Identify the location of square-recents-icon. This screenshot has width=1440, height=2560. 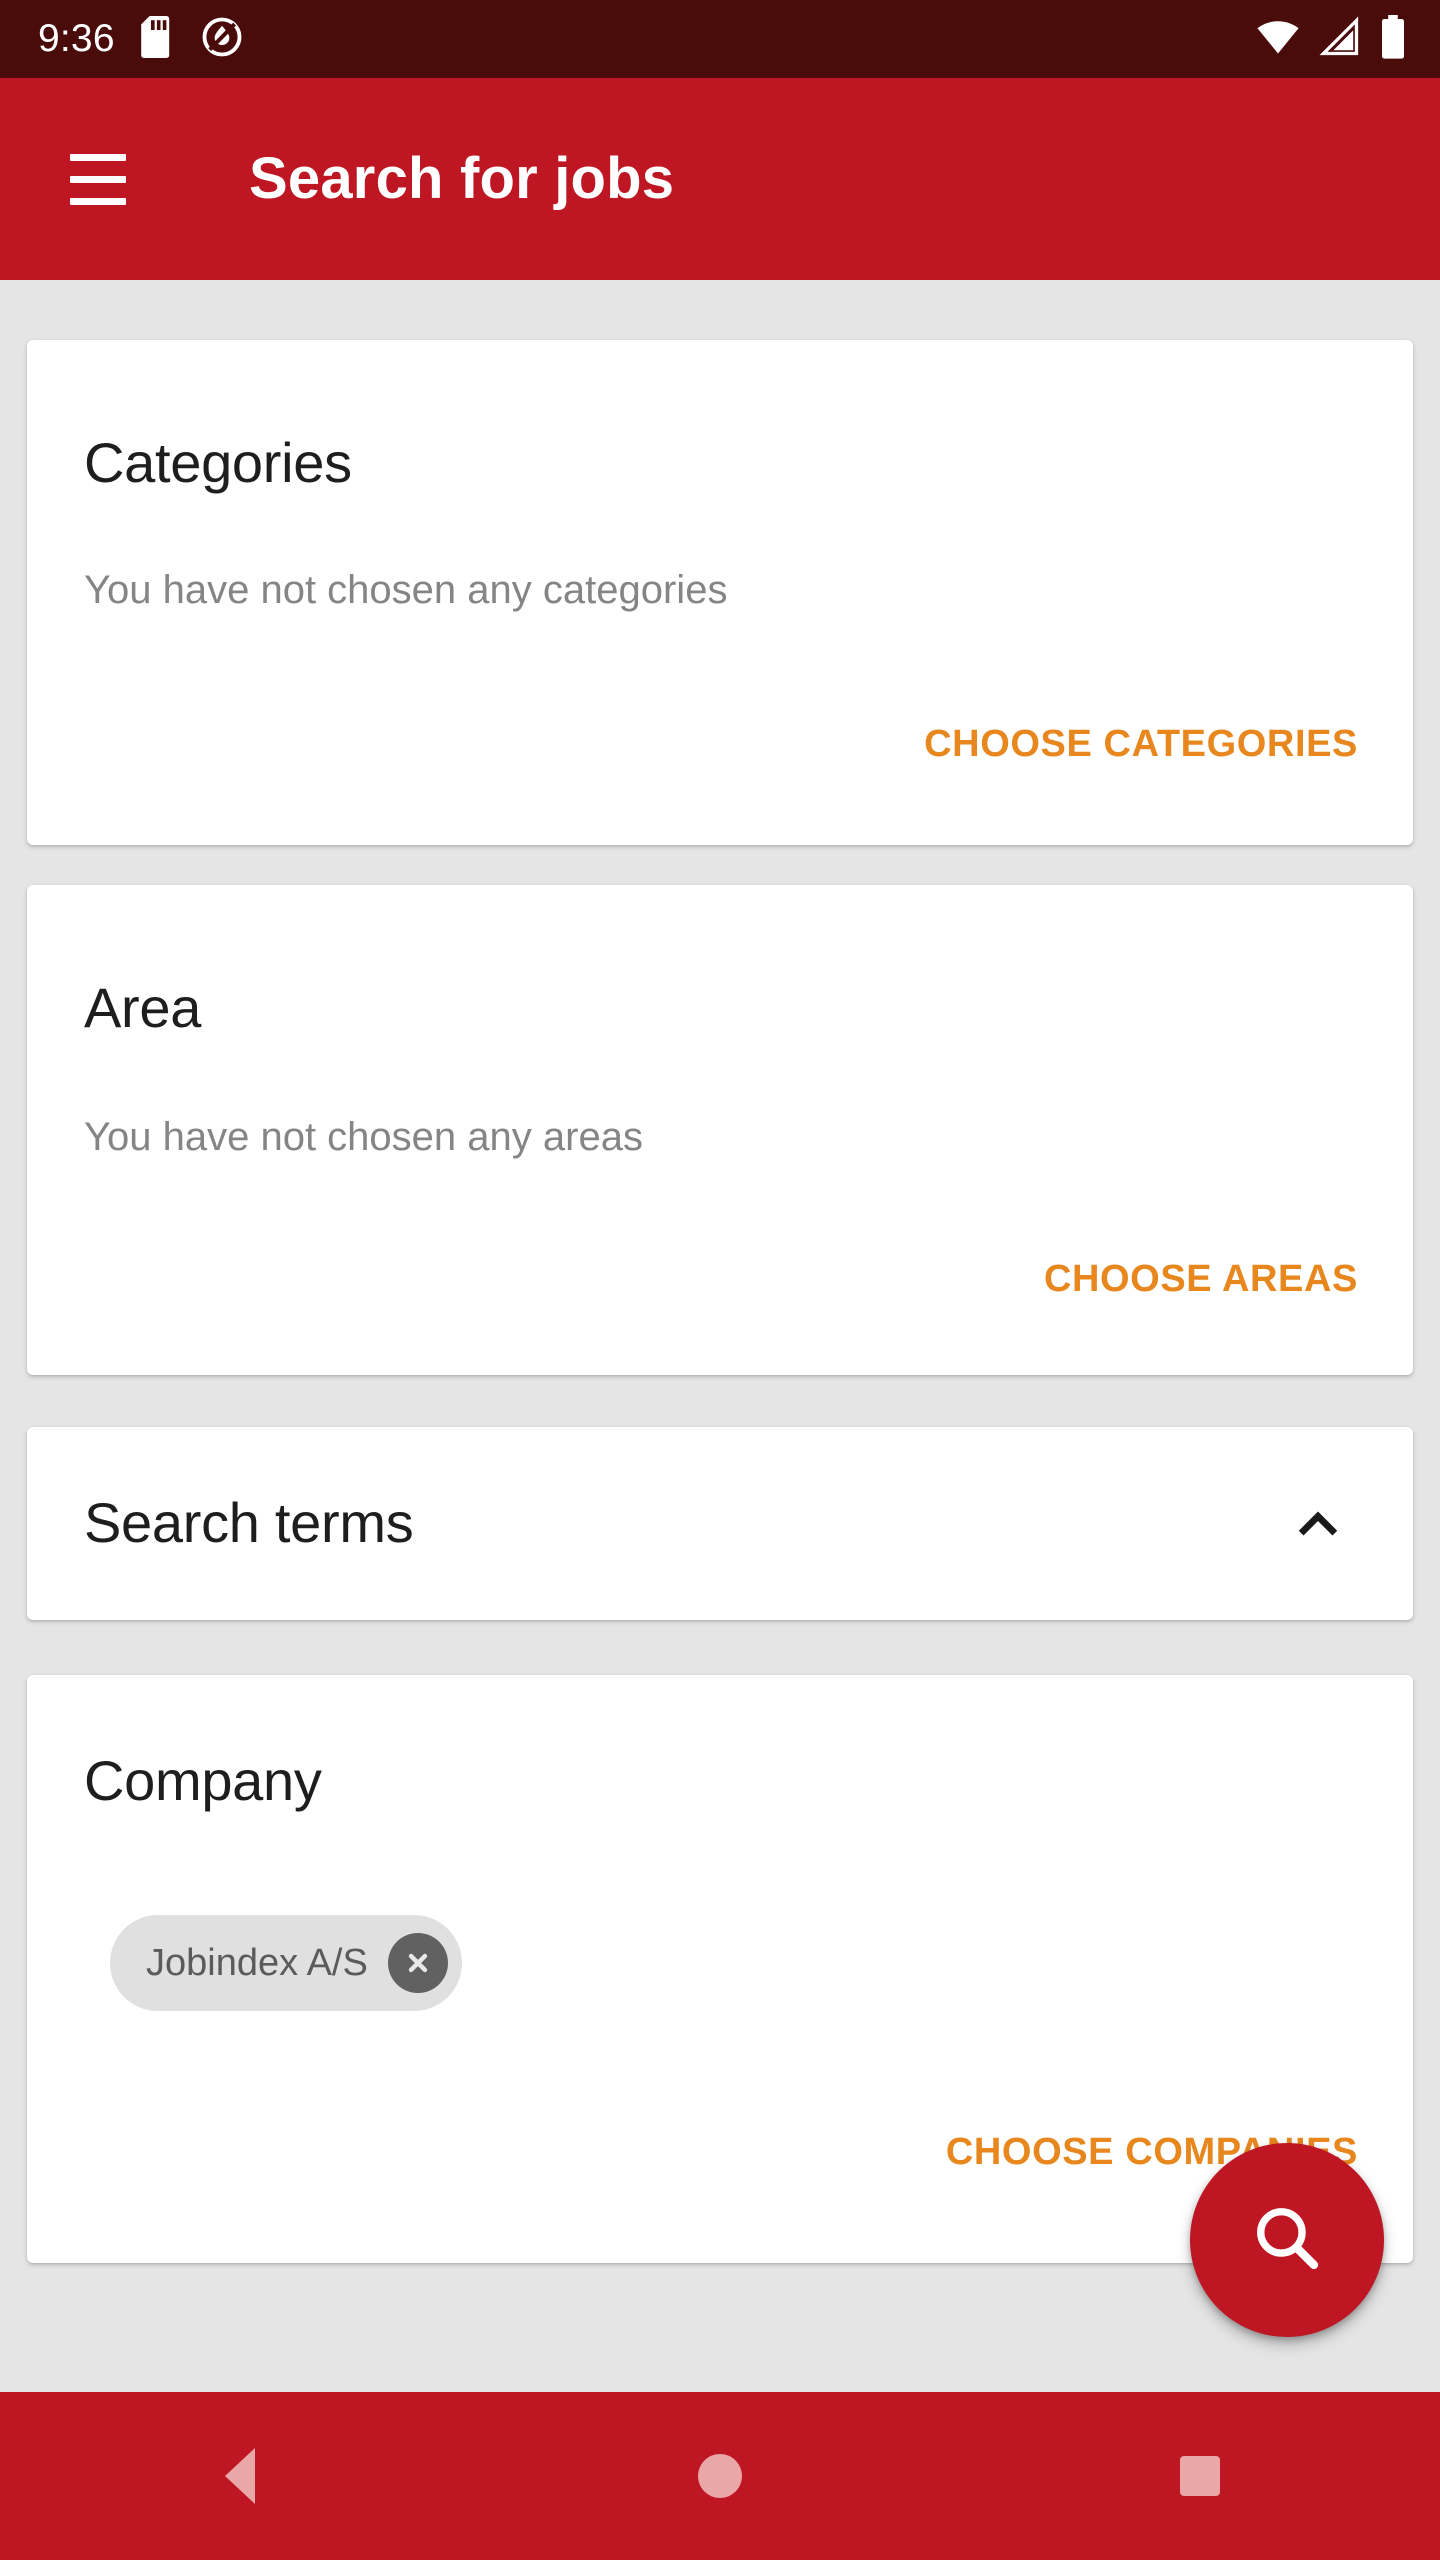
(1200, 2476).